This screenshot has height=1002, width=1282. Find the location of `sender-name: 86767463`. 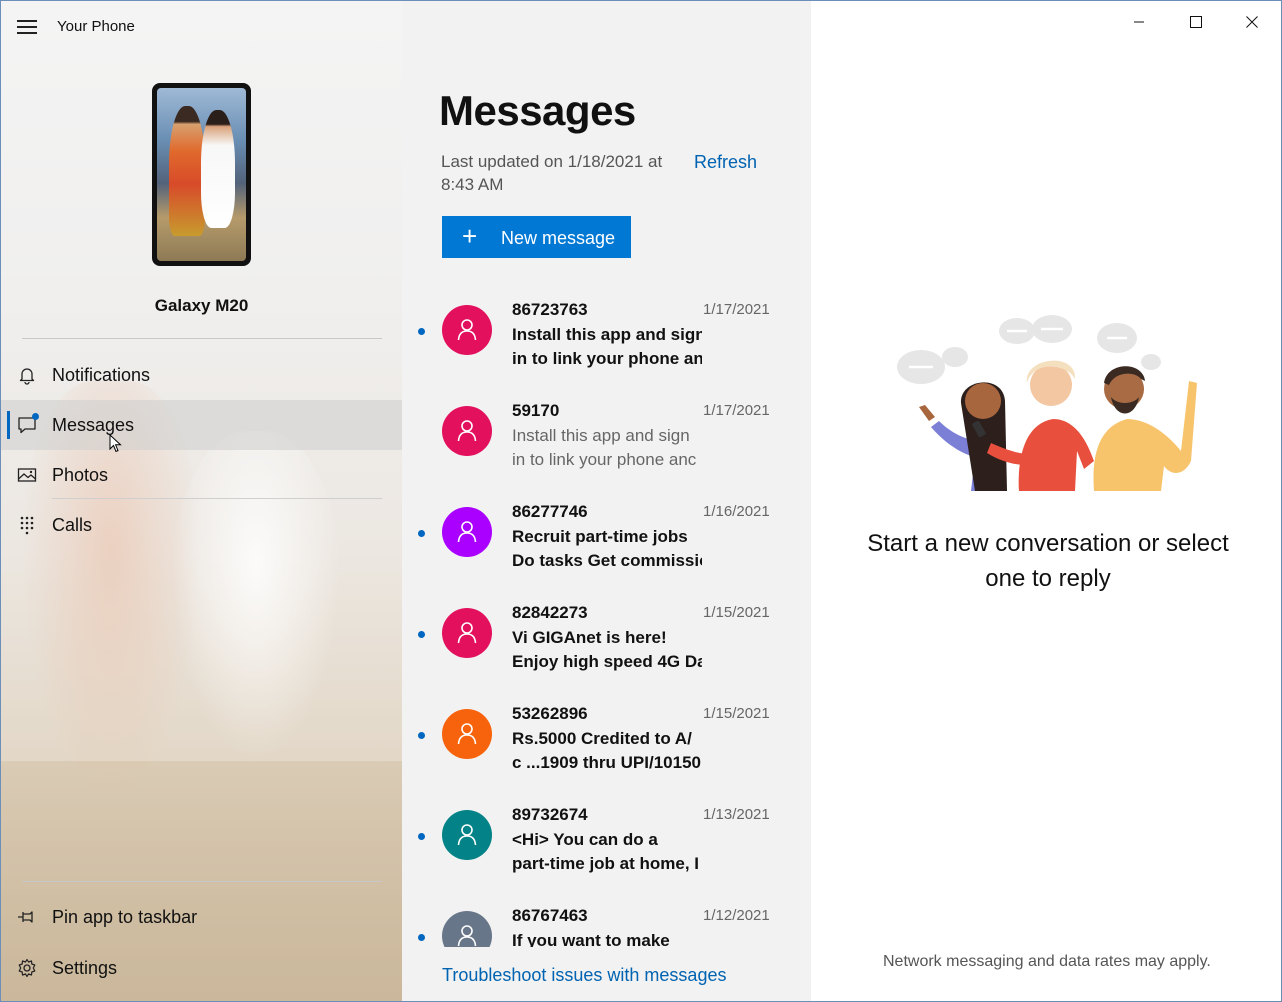

sender-name: 86767463 is located at coordinates (550, 915).